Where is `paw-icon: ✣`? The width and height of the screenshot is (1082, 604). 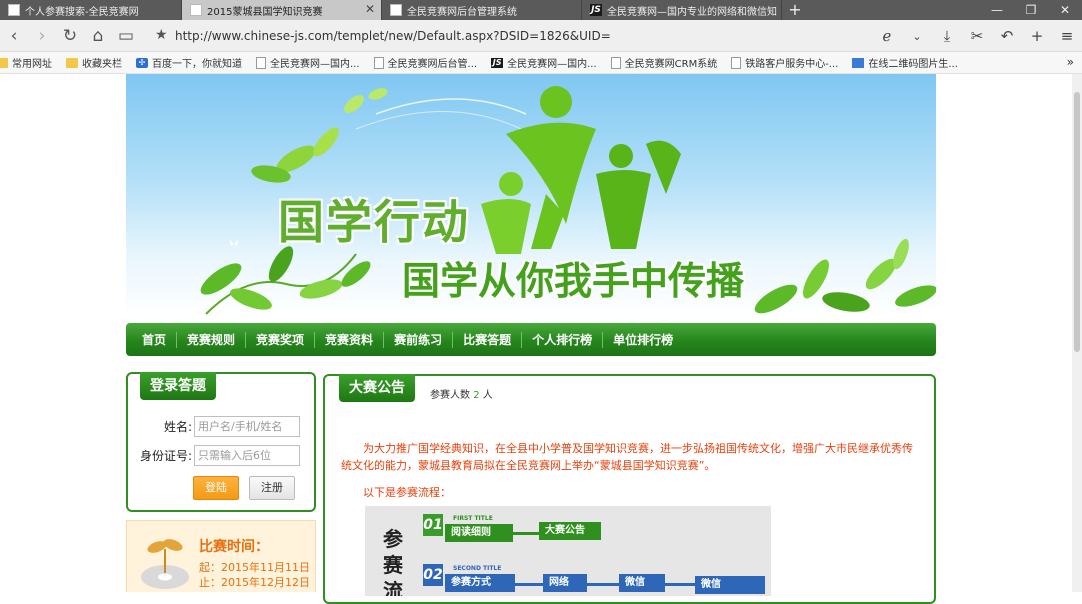 paw-icon: ✣ is located at coordinates (142, 62).